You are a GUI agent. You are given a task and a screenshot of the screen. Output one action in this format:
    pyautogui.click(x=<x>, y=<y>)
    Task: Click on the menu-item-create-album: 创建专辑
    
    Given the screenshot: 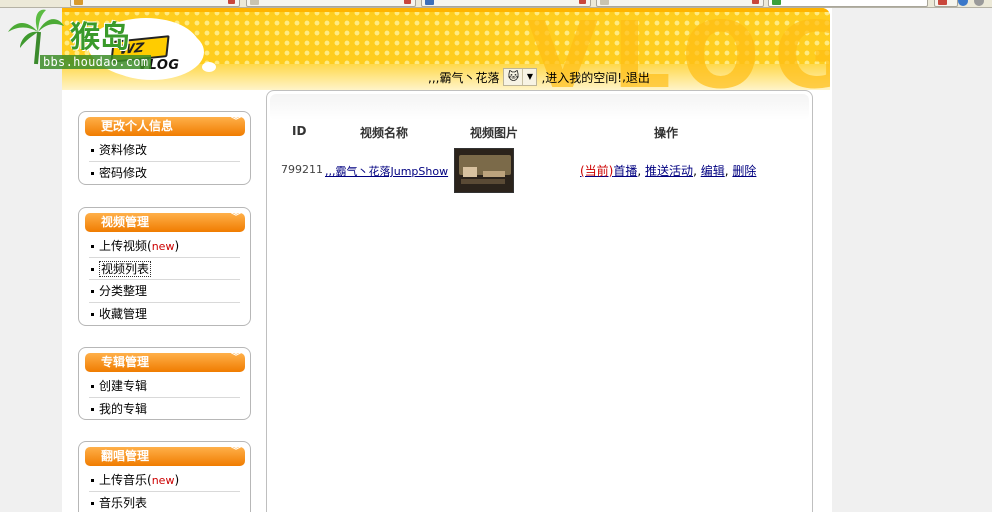 What is the action you would take?
    pyautogui.click(x=164, y=386)
    